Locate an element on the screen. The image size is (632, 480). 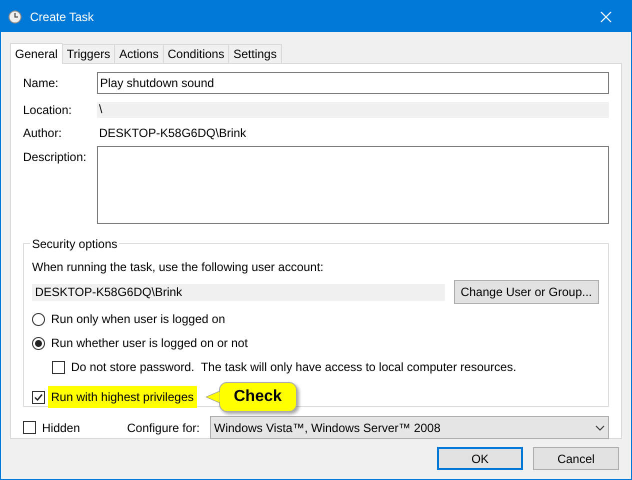
checkmark-icon is located at coordinates (38, 397).